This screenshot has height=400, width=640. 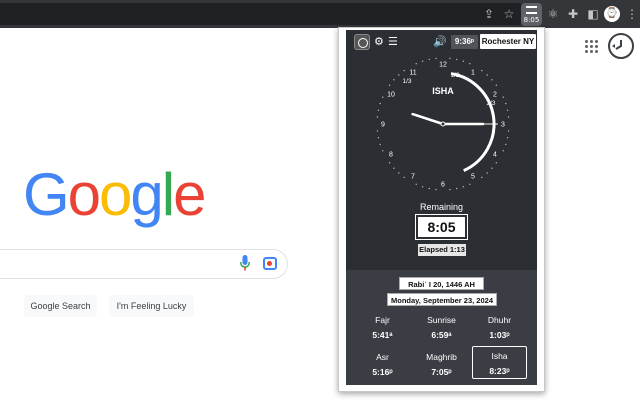 I want to click on prayer-fajr: Fajr 5:41ᵃ, so click(x=382, y=327).